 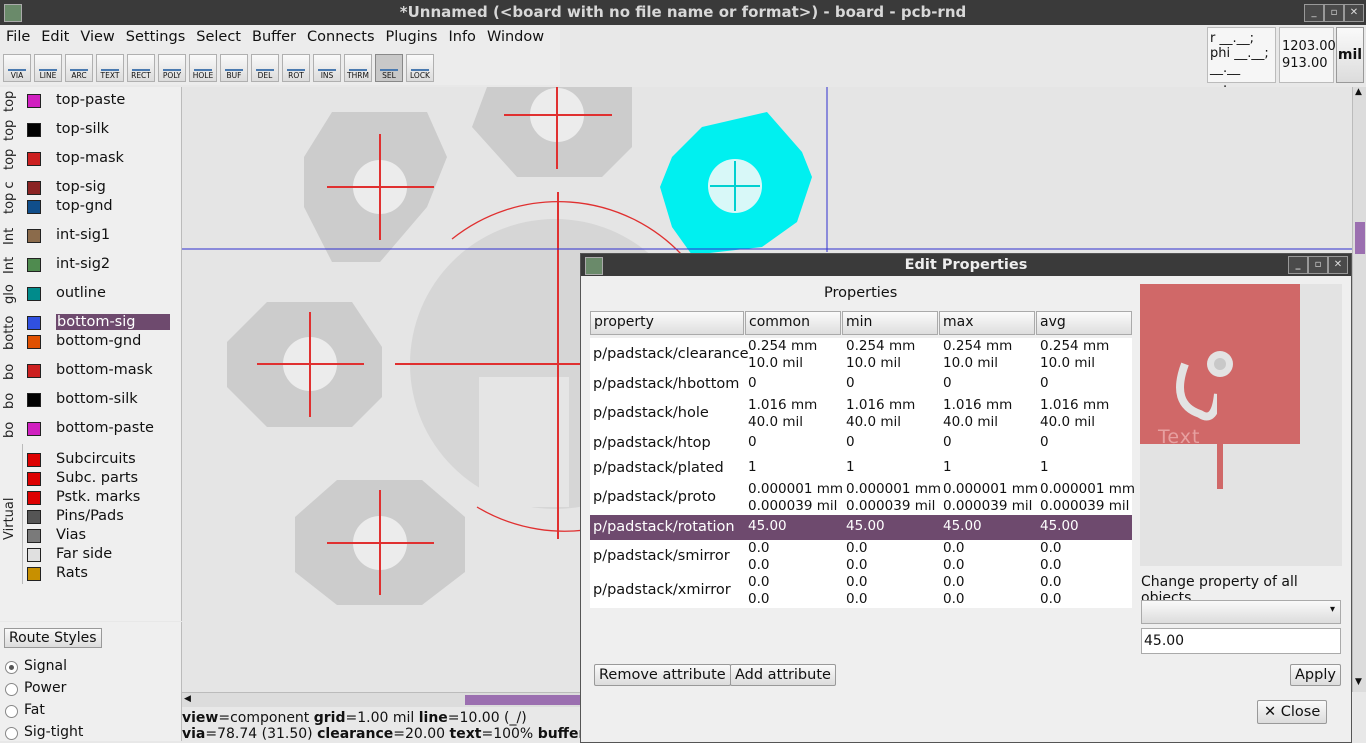 What do you see at coordinates (141, 68) in the screenshot?
I see `tool-rect-button: RECT` at bounding box center [141, 68].